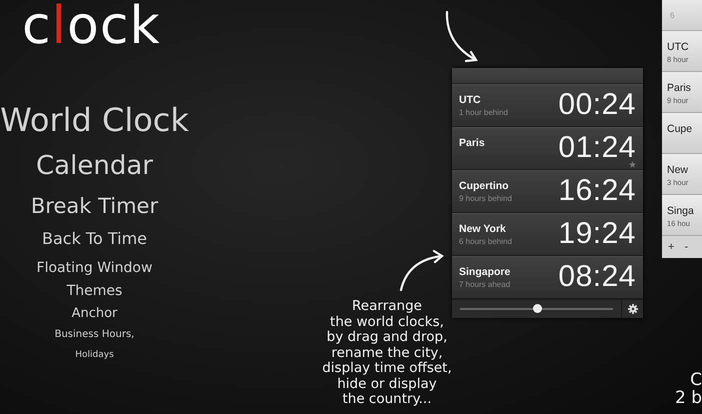 This screenshot has height=414, width=702. I want to click on city-name: Singapore, so click(484, 272).